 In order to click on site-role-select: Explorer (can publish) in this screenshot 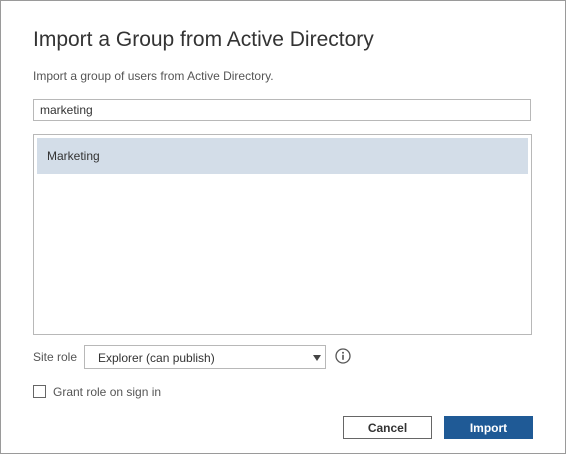, I will do `click(205, 357)`.